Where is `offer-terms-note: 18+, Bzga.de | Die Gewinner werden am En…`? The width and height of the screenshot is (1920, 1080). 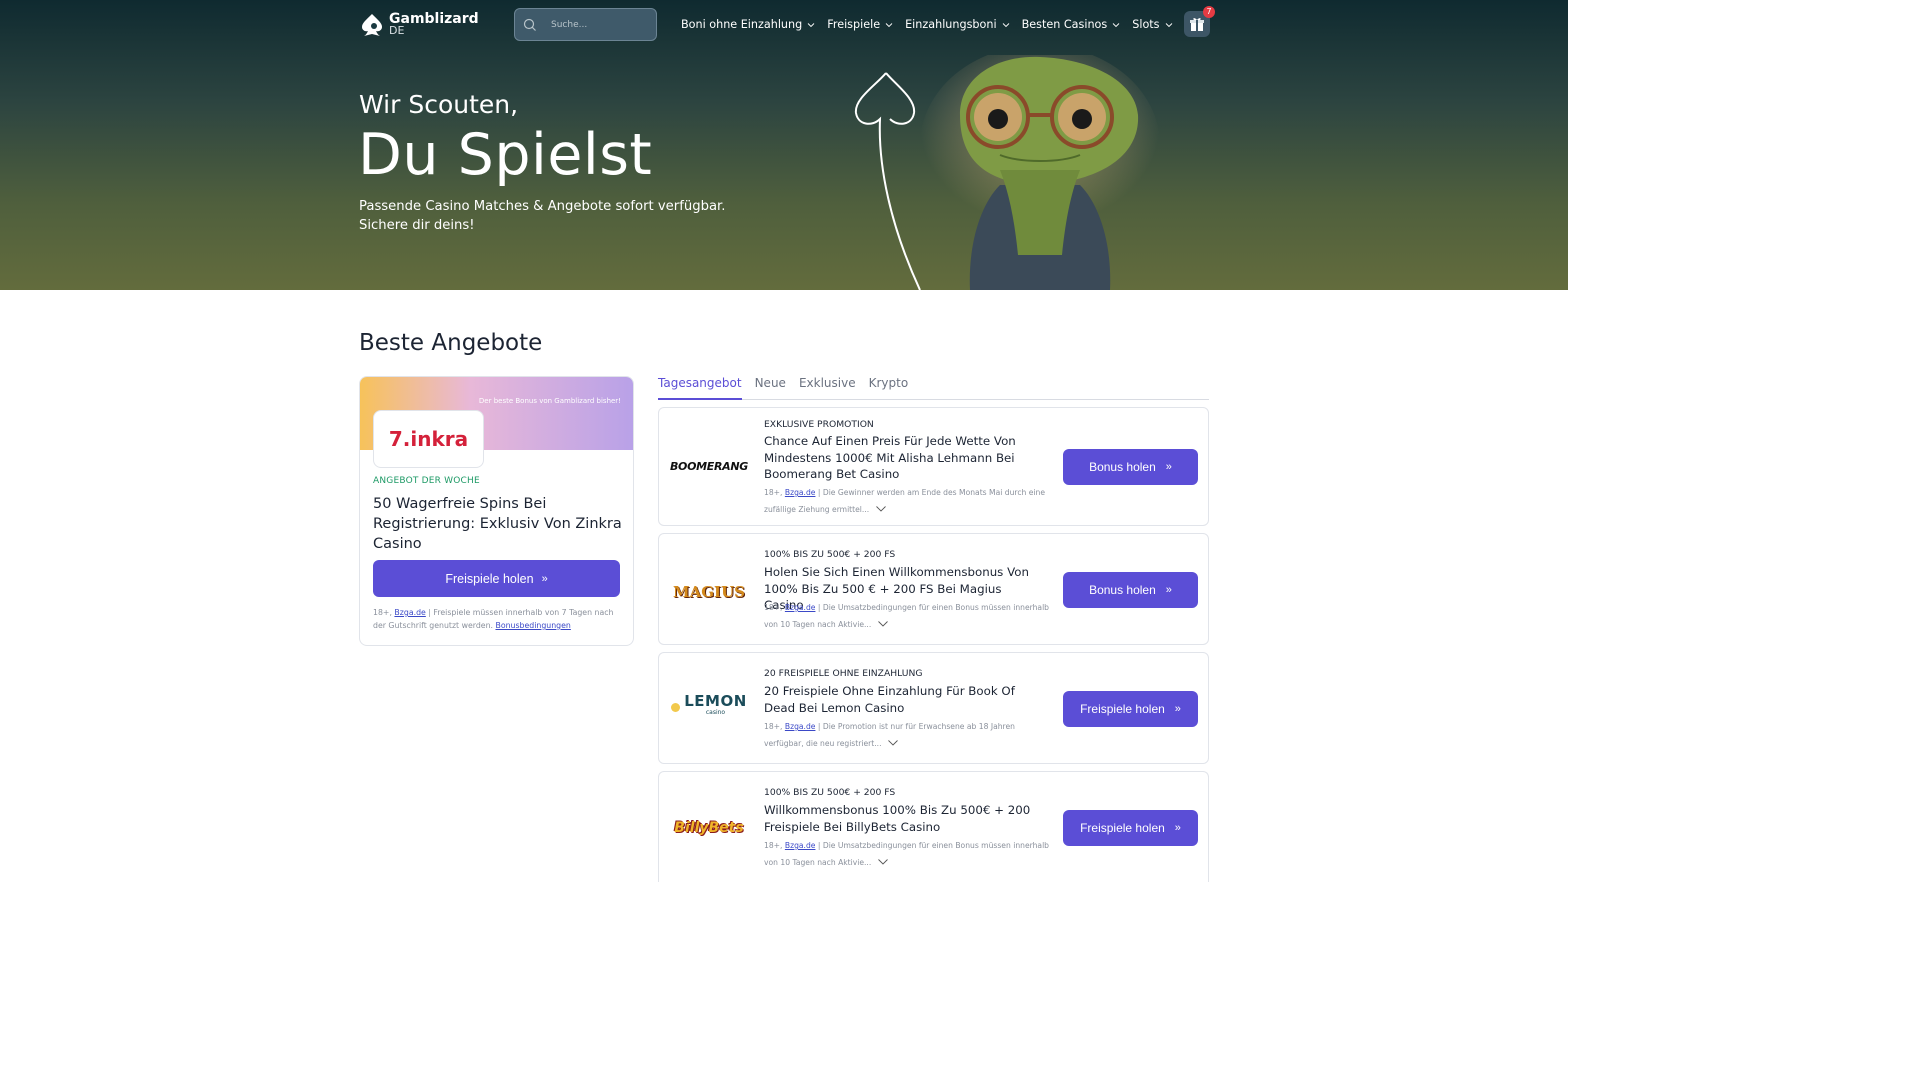 offer-terms-note: 18+, Bzga.de | Die Gewinner werden am En… is located at coordinates (905, 501).